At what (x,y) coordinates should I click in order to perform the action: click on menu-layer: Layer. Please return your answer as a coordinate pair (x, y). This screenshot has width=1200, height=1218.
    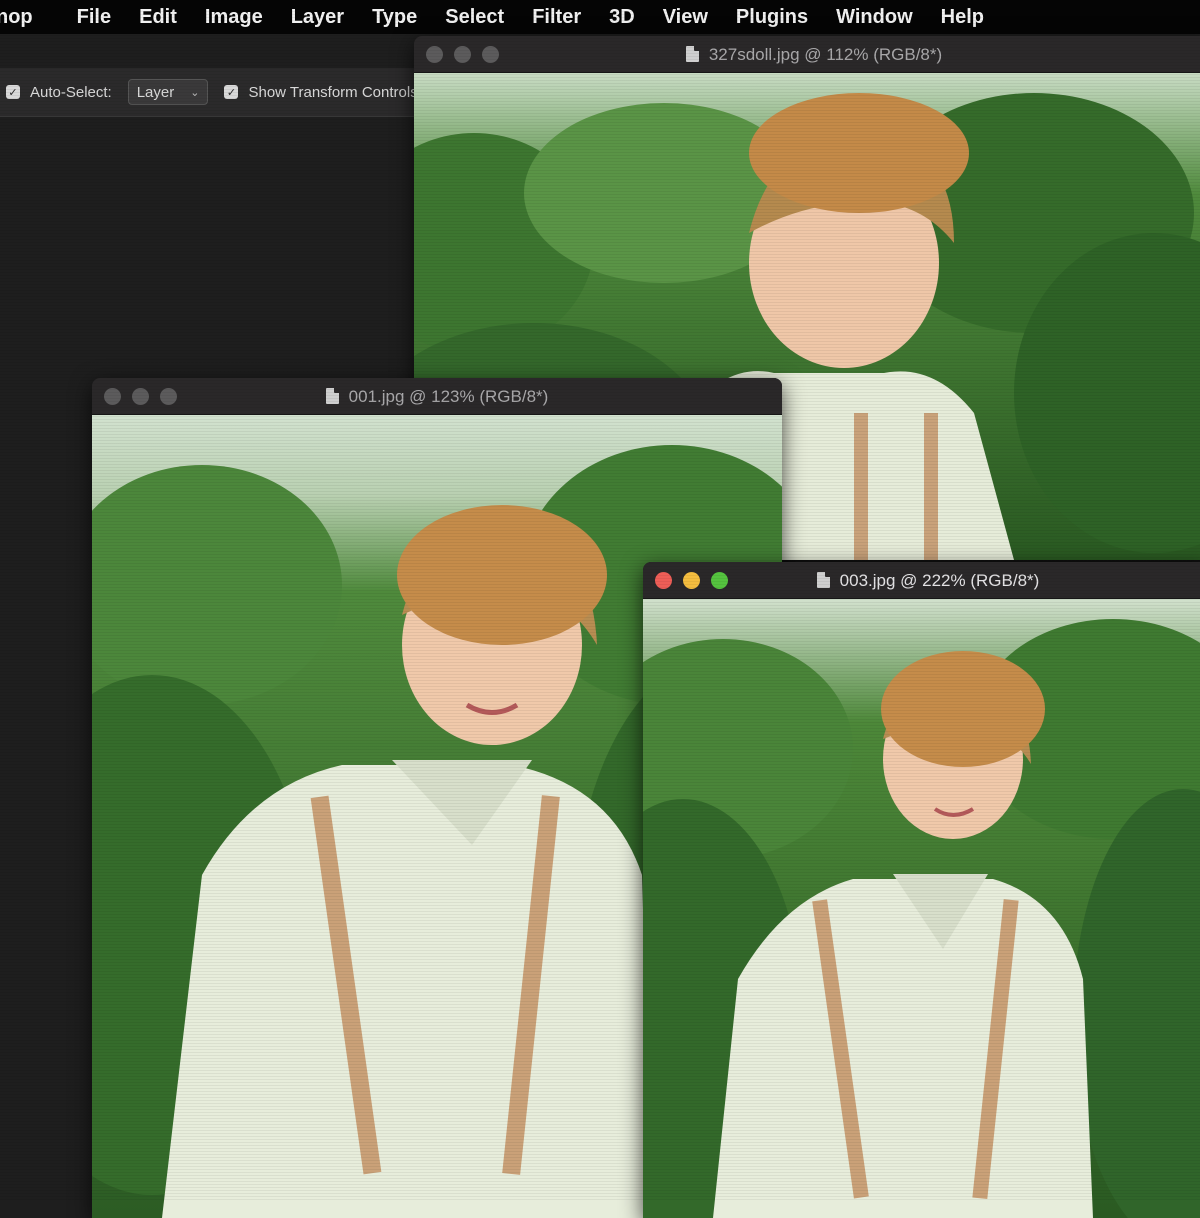
    Looking at the image, I should click on (317, 17).